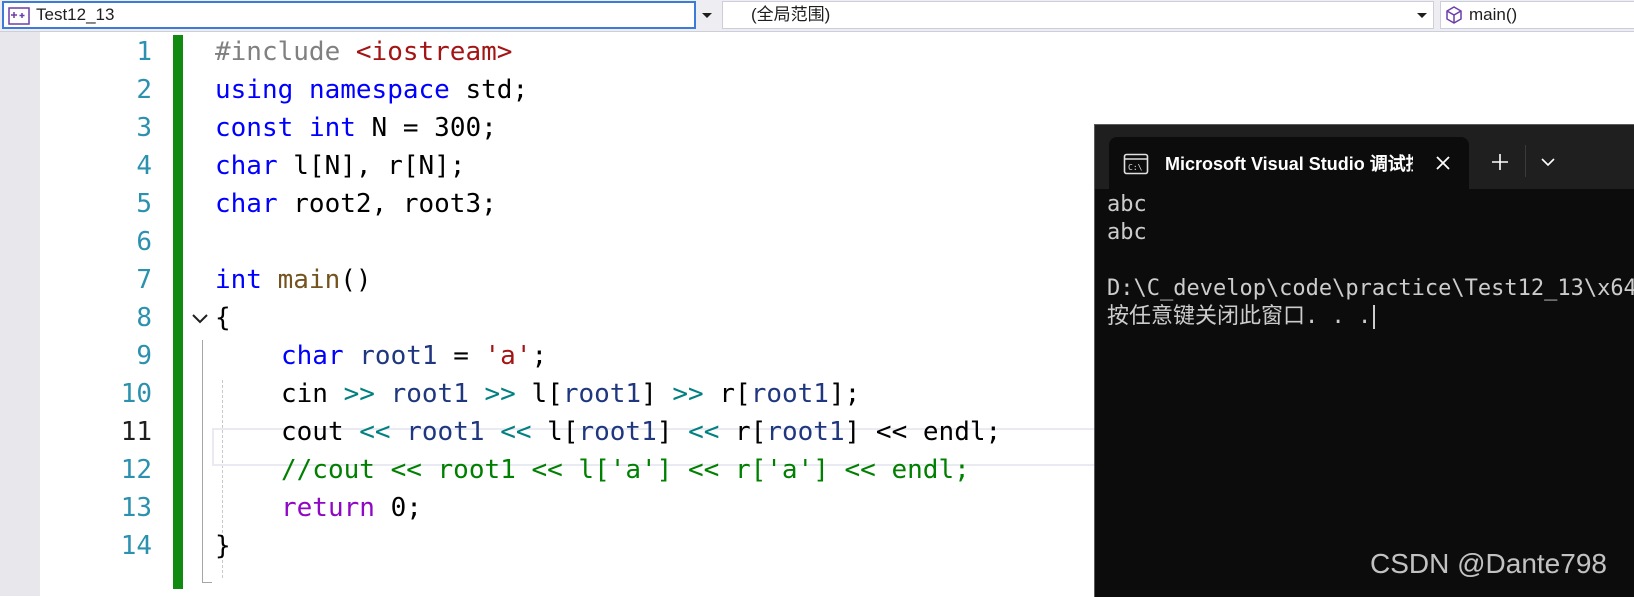 The width and height of the screenshot is (1634, 597). Describe the element at coordinates (1500, 162) in the screenshot. I see `plus-icon` at that location.